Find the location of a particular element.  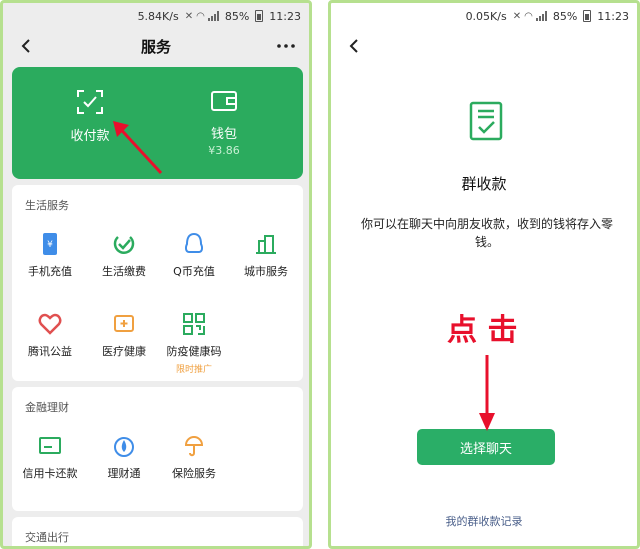

service-qcoin-recharge: Q币充值 is located at coordinates (194, 255).